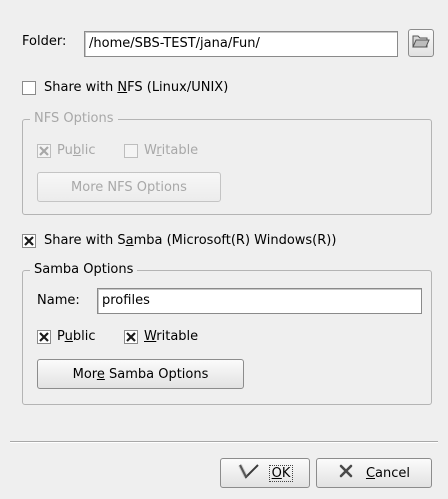  What do you see at coordinates (29, 240) in the screenshot?
I see `share-samba-checkbox-box` at bounding box center [29, 240].